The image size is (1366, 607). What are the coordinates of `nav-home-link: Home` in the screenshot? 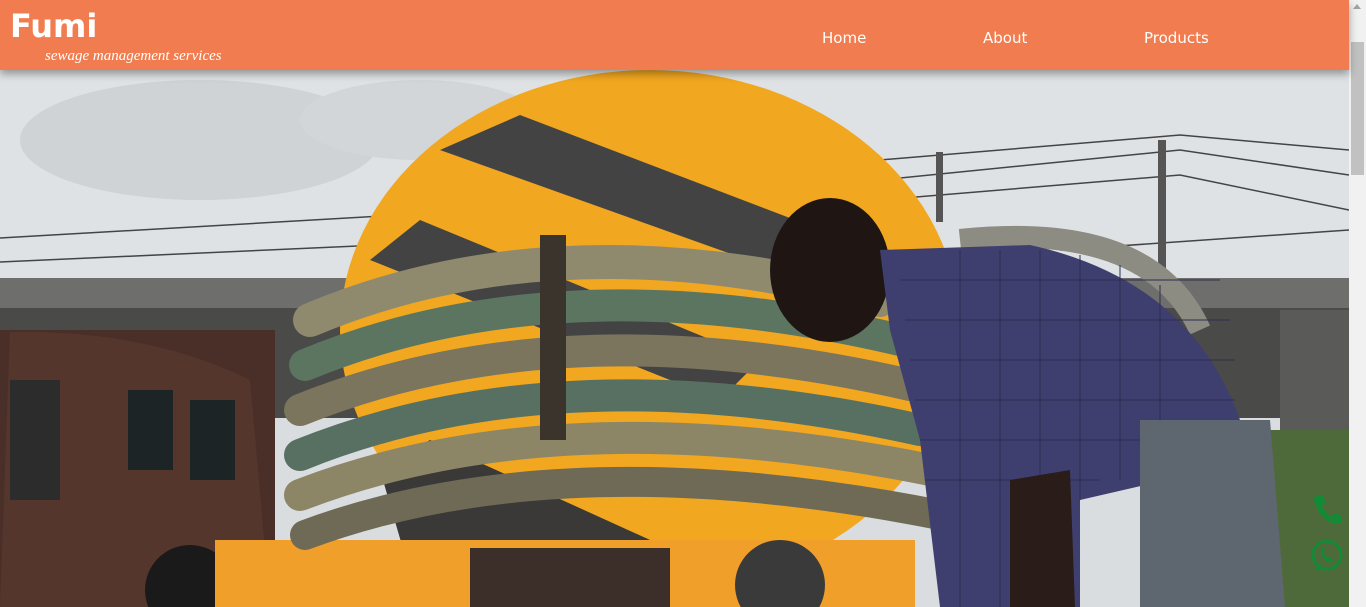 It's located at (844, 38).